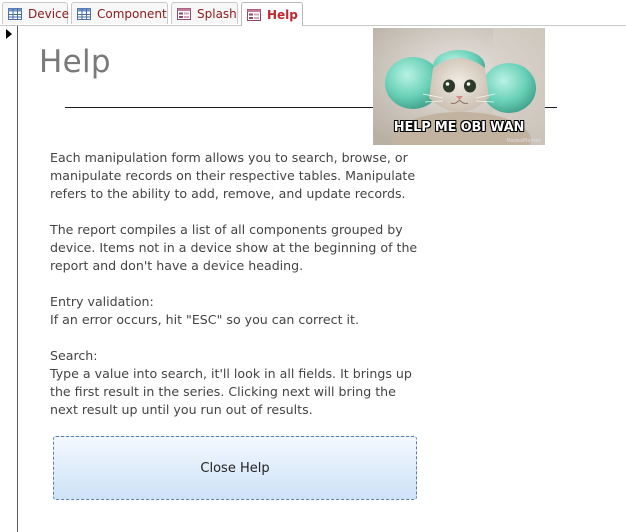  I want to click on tab-help-label: Help, so click(282, 14).